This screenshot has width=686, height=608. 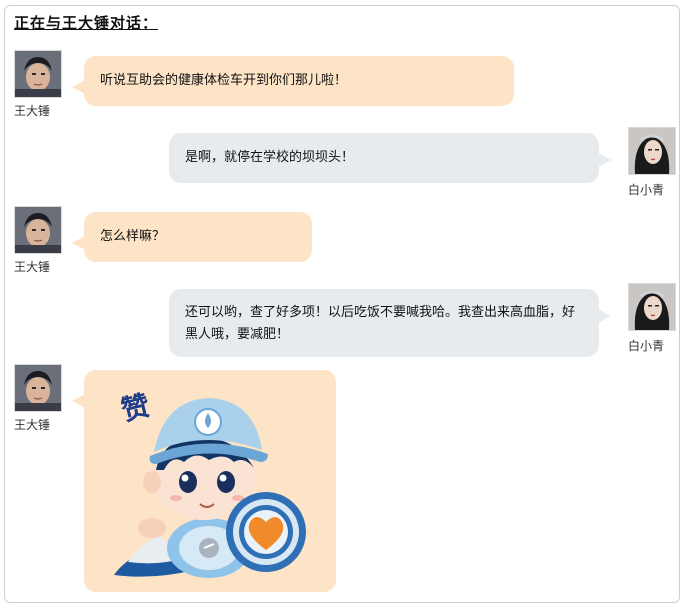 What do you see at coordinates (380, 323) in the screenshot?
I see `message-text: 还可以哟，查了好多项！以后吃饭不要喊我哈。我查出来高血脂，好黑人哦，要减肥！` at bounding box center [380, 323].